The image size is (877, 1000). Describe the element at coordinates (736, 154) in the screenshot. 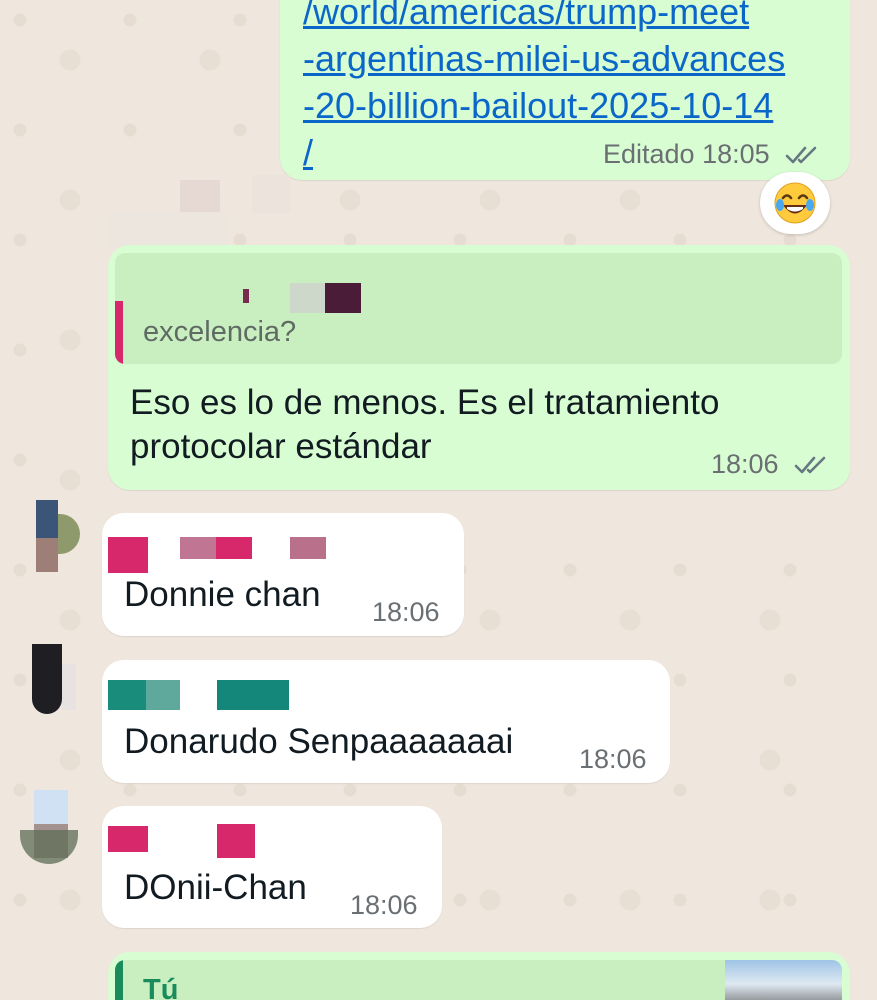

I see `message-time: 18:05` at that location.